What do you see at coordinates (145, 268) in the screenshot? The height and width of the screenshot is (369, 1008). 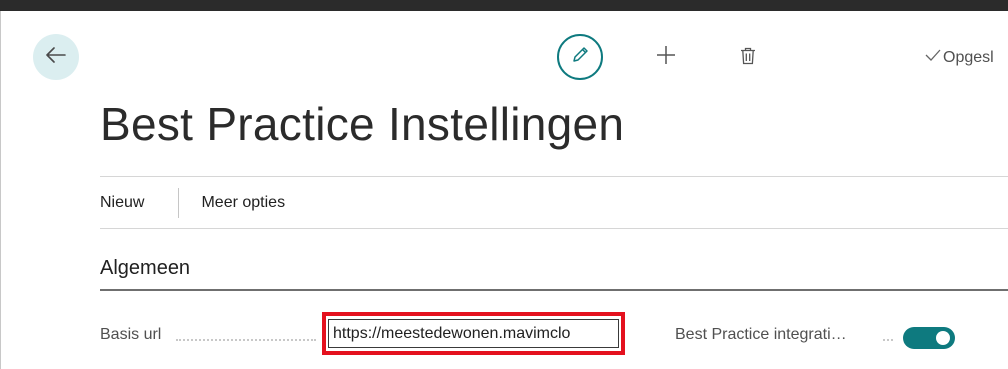 I see `section-title: Algemeen` at bounding box center [145, 268].